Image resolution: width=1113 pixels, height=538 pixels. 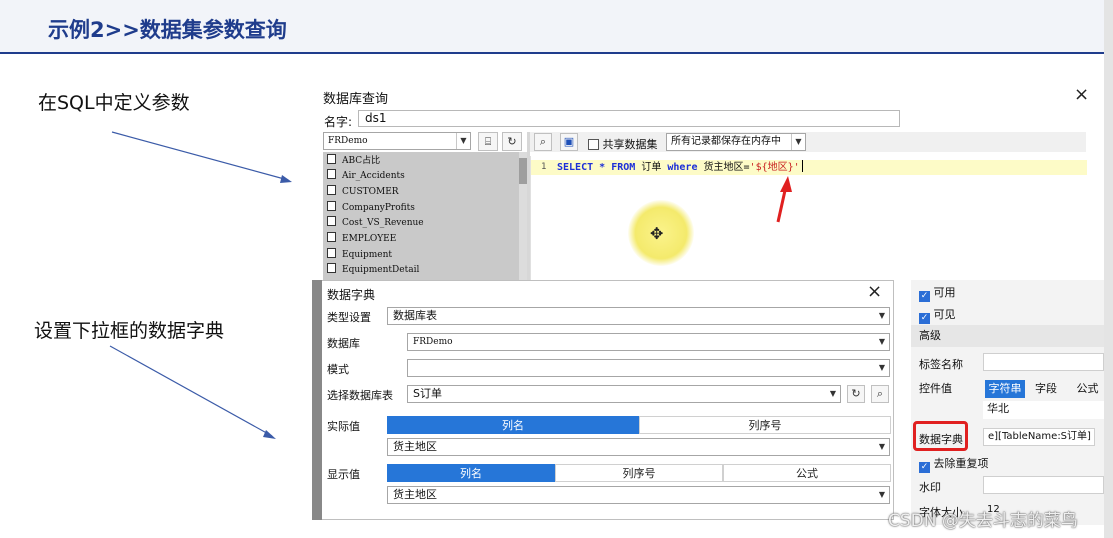 I want to click on type-setting-select: 数据库表 ▼, so click(x=638, y=316).